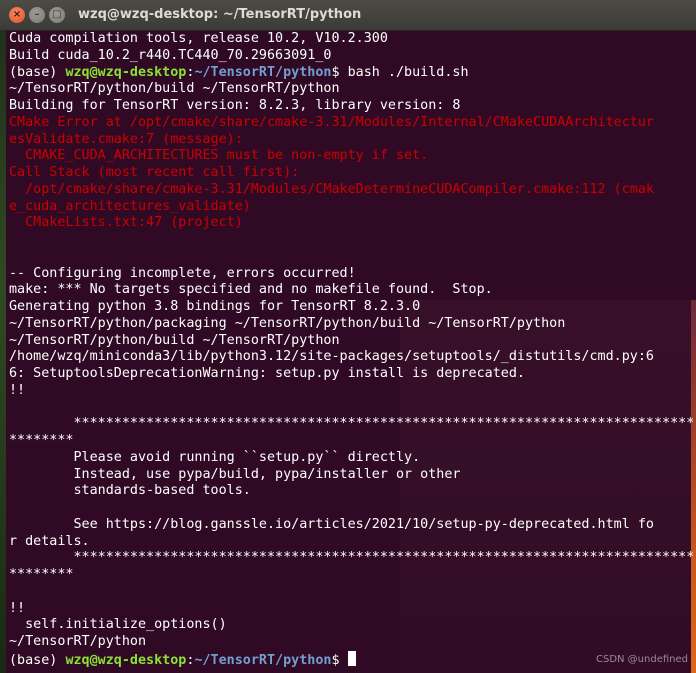 Image resolution: width=696 pixels, height=673 pixels. What do you see at coordinates (3, 351) in the screenshot?
I see `desktop-wallpaper-edge` at bounding box center [3, 351].